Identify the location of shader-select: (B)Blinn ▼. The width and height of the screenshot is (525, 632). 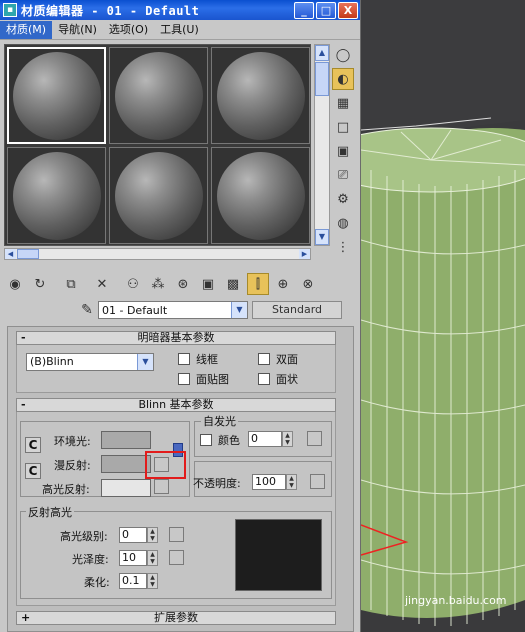
(90, 362).